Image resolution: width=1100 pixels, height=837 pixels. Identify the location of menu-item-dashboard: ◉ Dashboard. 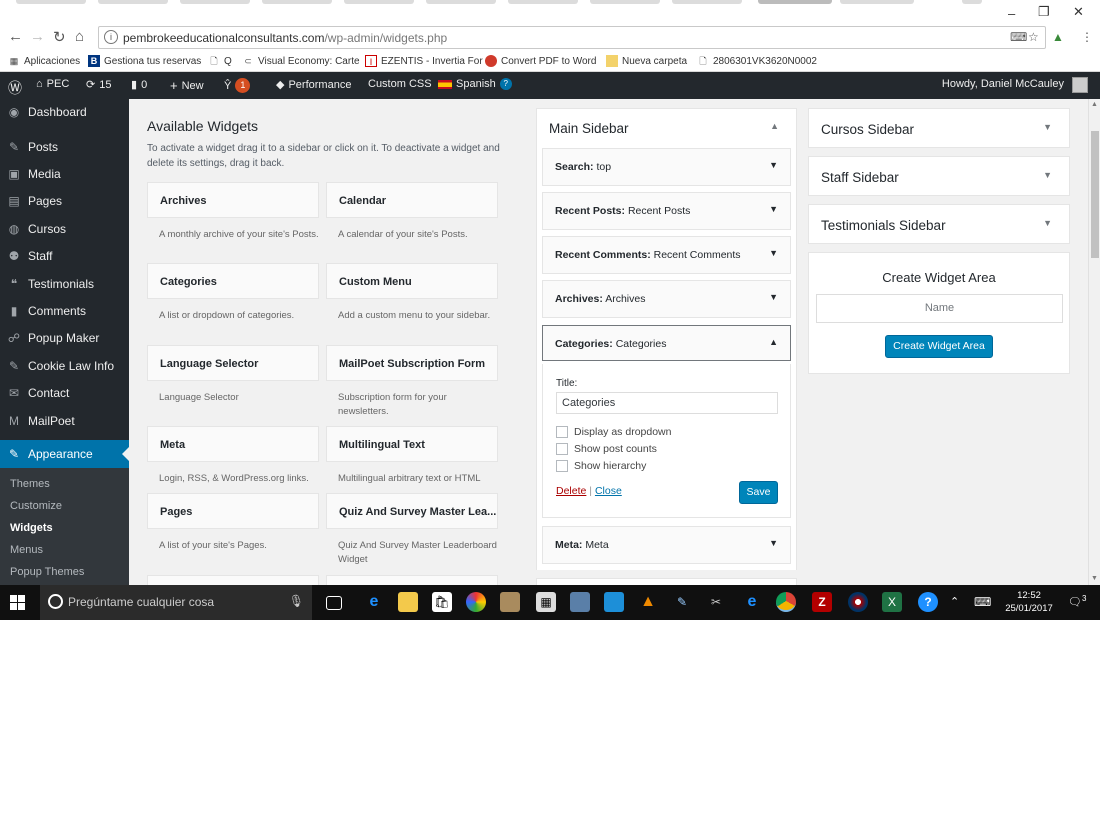
(64, 112).